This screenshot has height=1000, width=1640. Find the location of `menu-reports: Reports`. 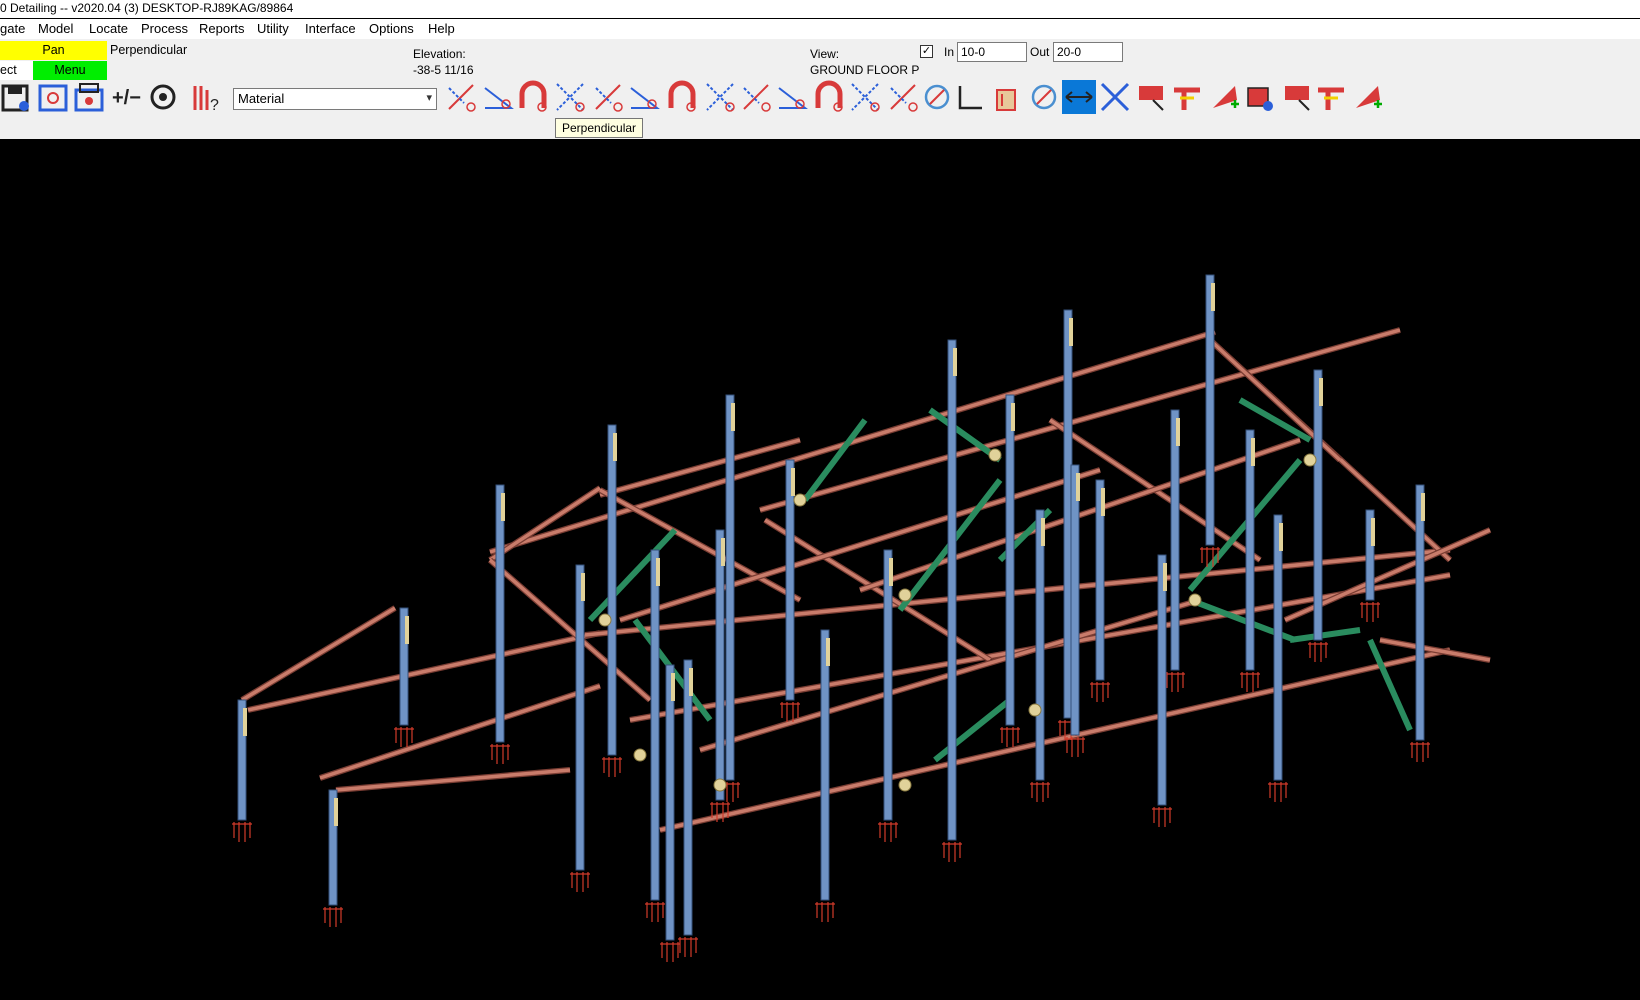

menu-reports: Reports is located at coordinates (222, 28).